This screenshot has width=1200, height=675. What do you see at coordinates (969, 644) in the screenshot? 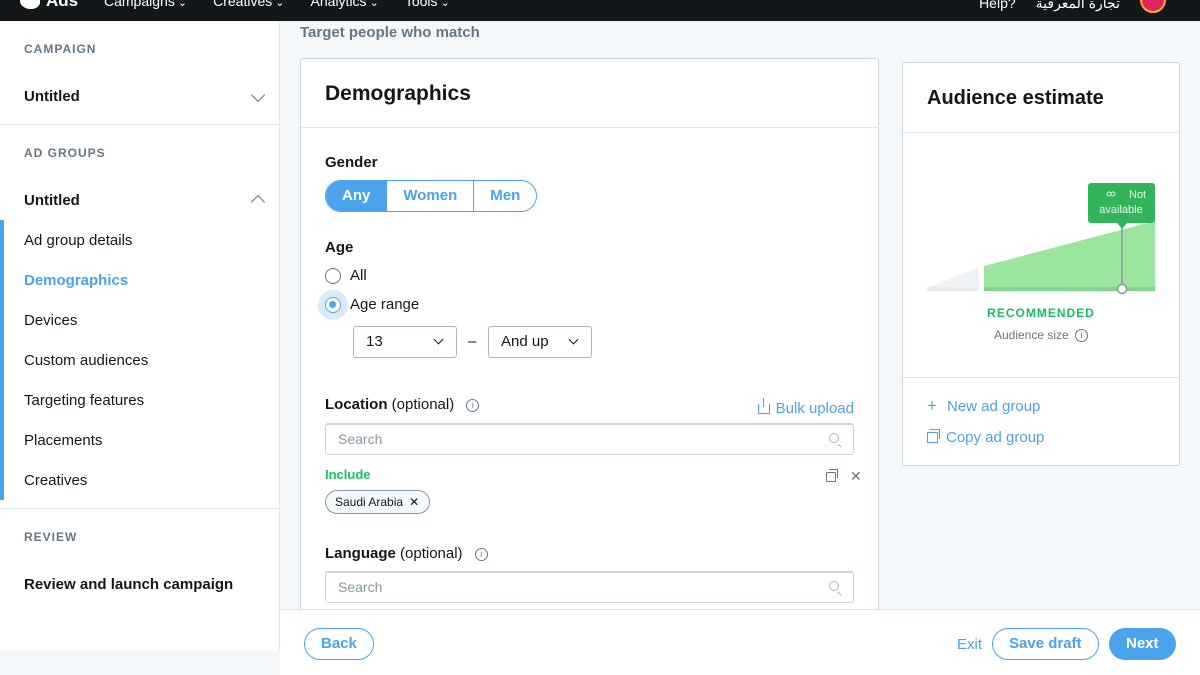
I see `exit-link: Exit` at bounding box center [969, 644].